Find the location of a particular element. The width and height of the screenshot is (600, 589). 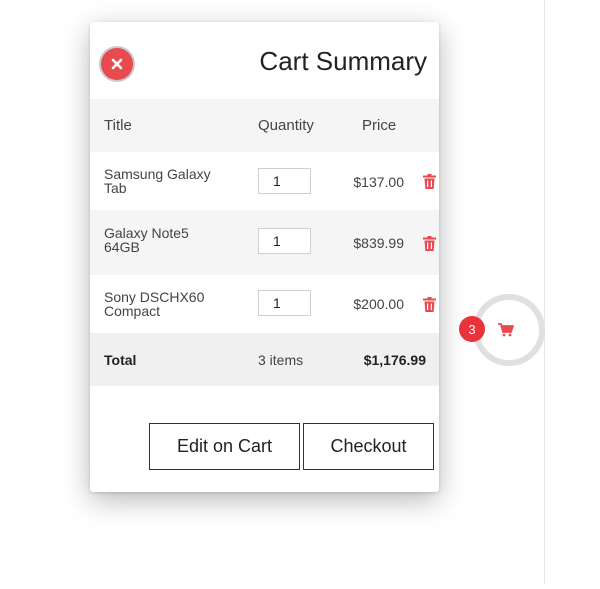

table-row: Galaxy Note5 64GB $839.99 is located at coordinates (264, 242).